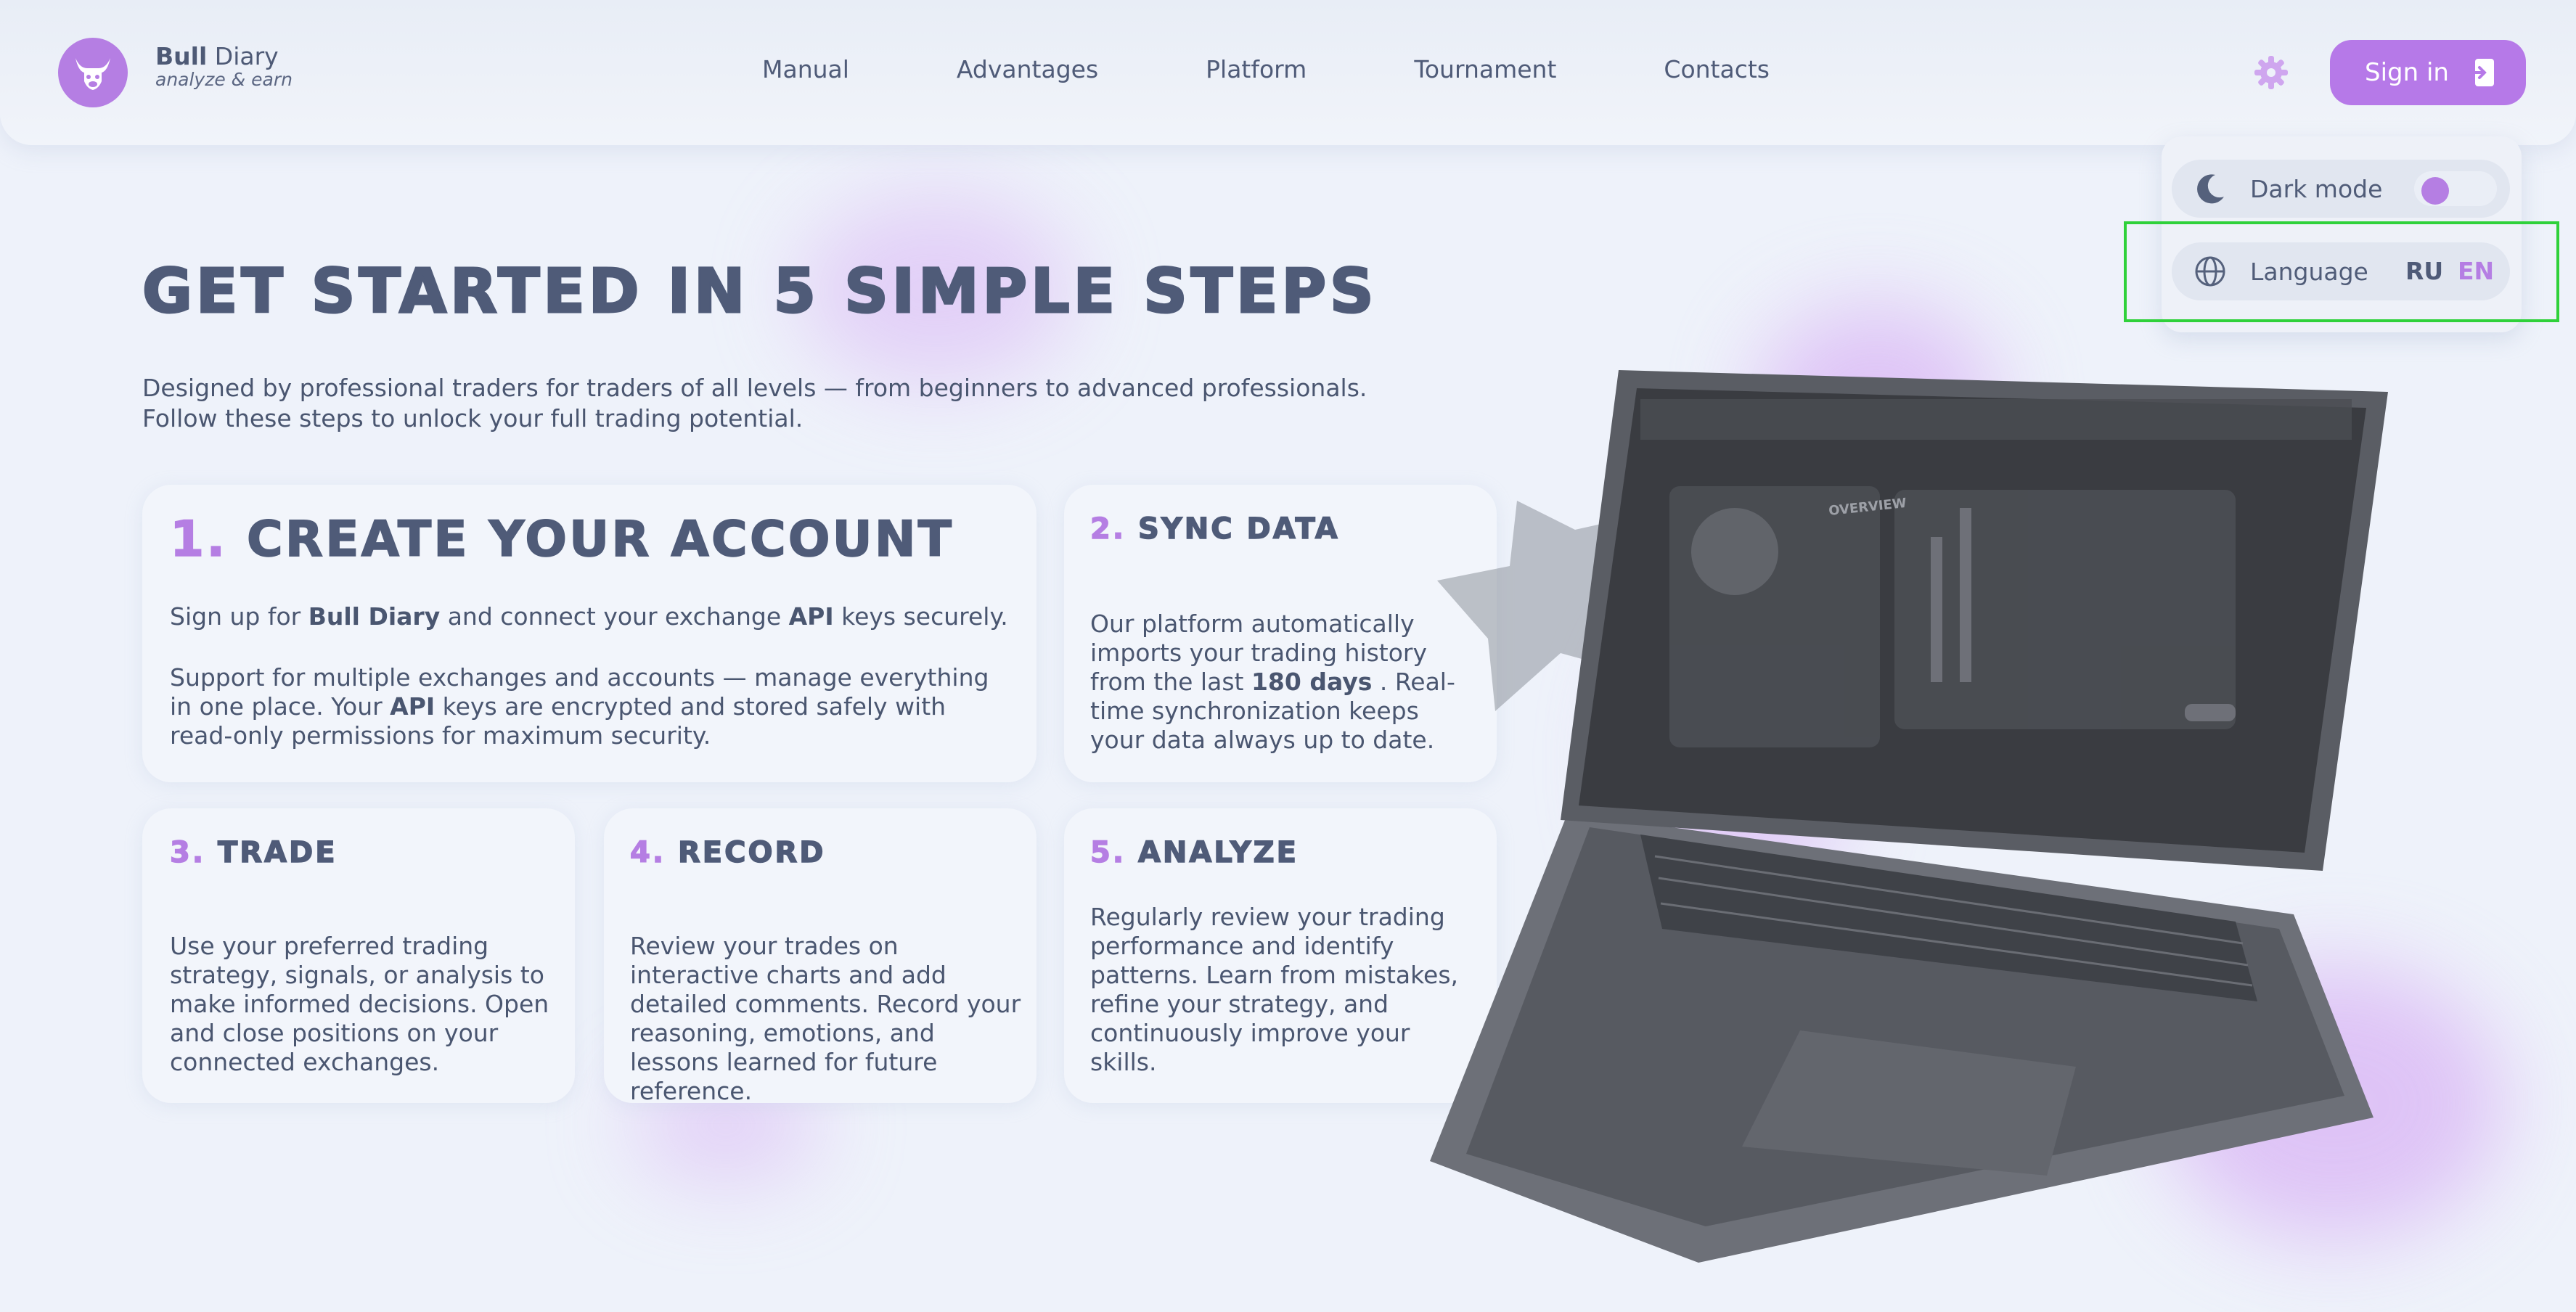  Describe the element at coordinates (2341, 271) in the screenshot. I see `highlight-box` at that location.